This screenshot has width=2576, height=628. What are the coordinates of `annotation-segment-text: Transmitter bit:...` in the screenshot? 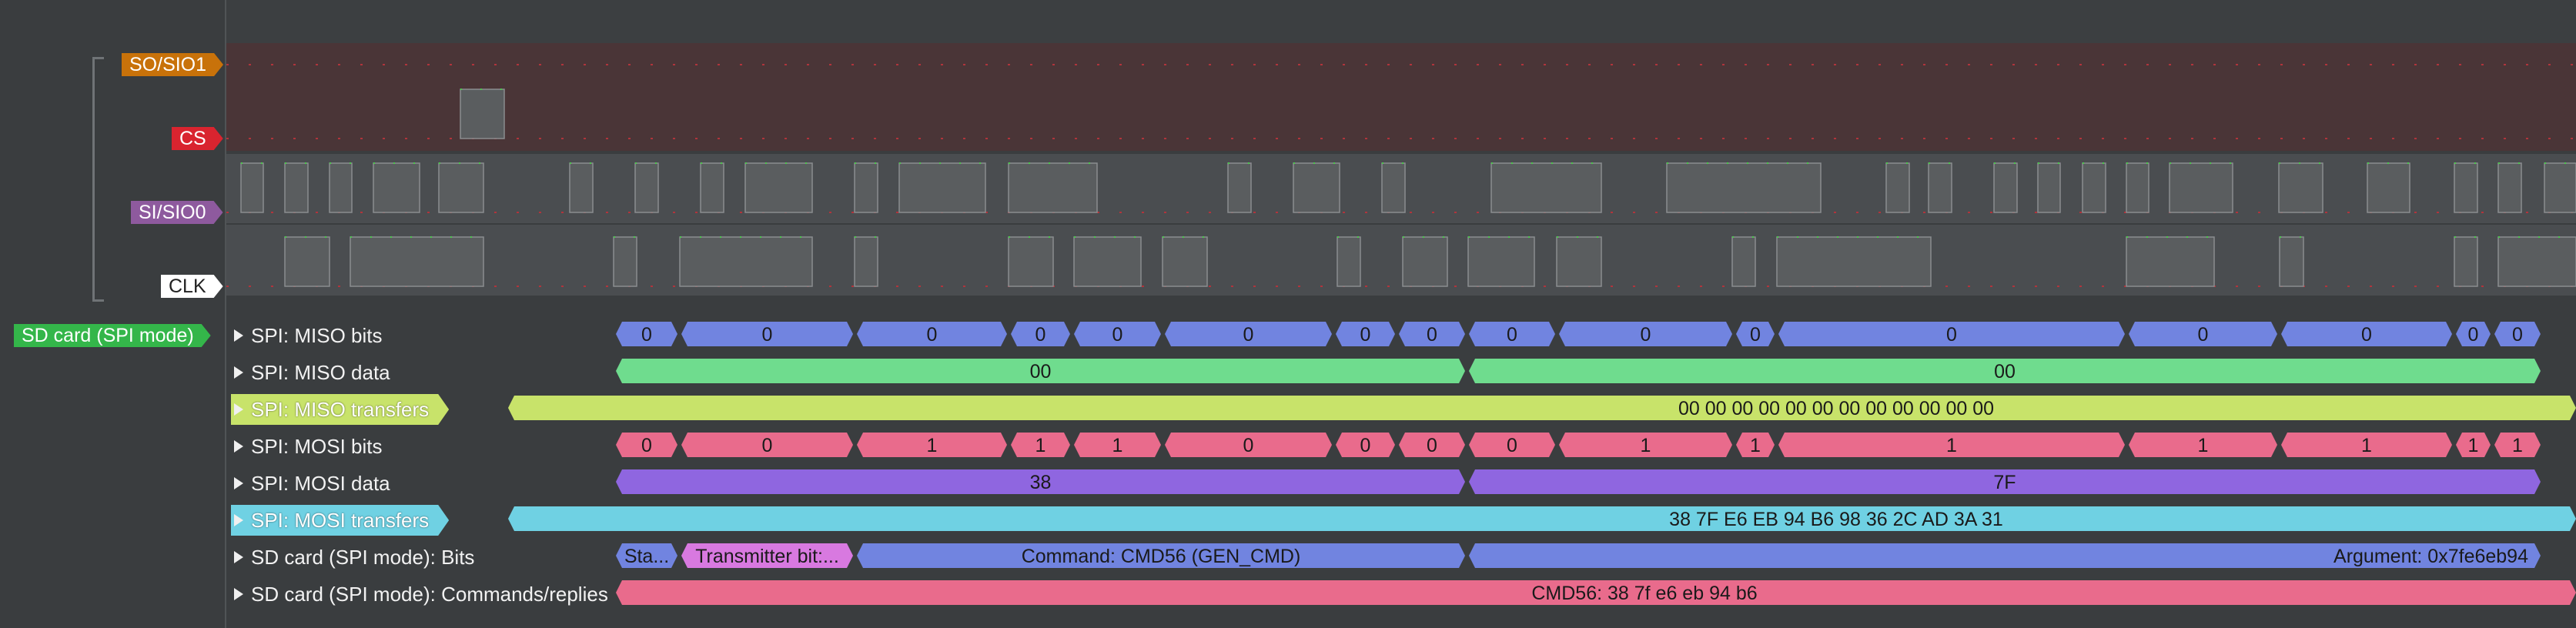 It's located at (767, 556).